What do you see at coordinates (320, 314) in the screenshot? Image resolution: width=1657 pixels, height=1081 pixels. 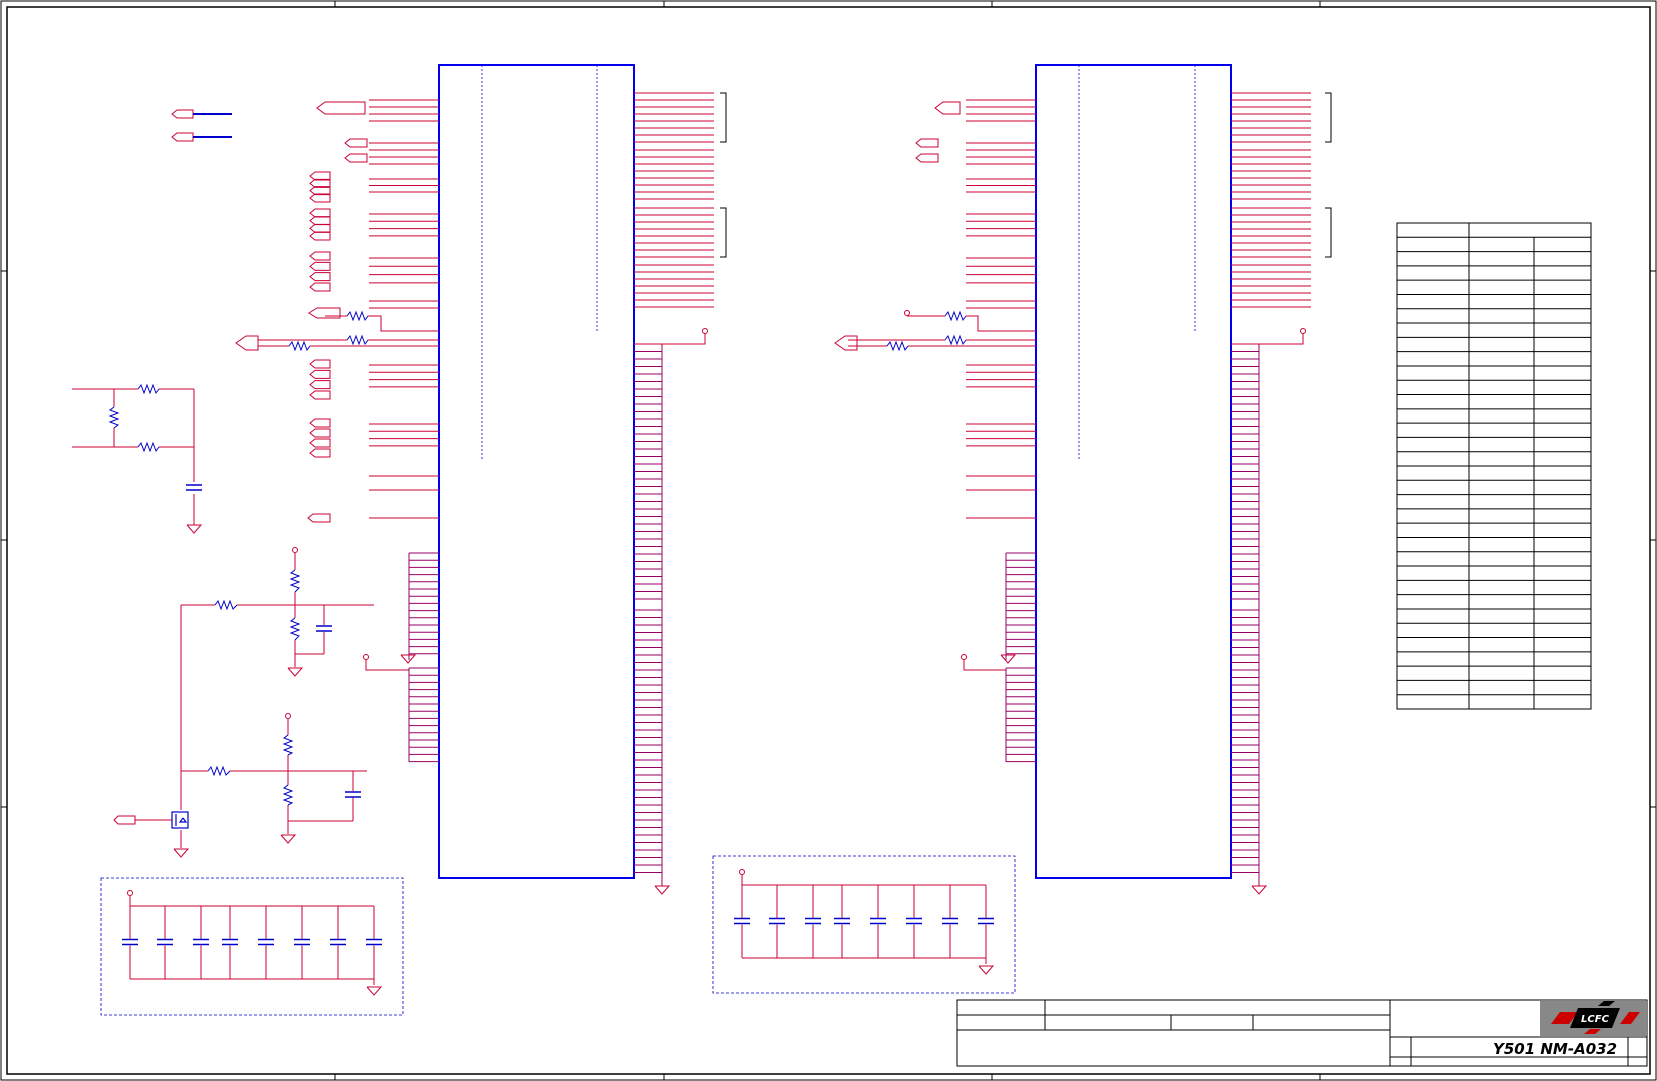 I see `port-stacks` at bounding box center [320, 314].